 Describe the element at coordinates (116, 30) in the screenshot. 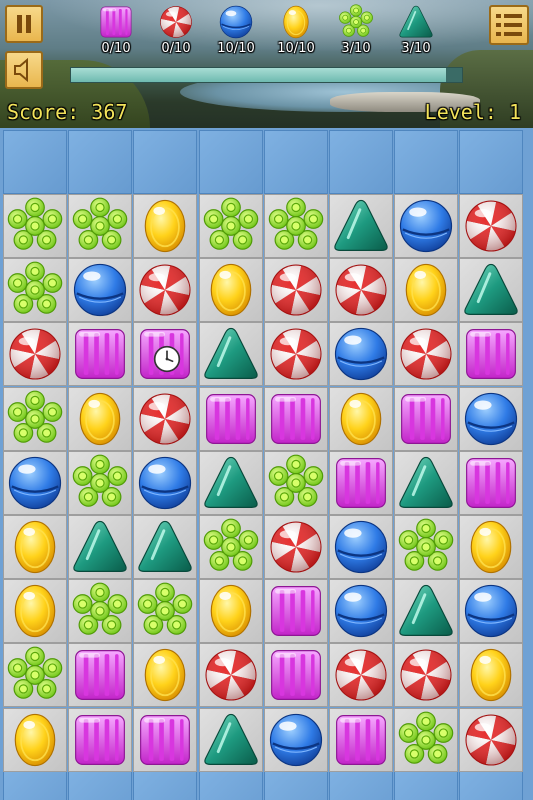

I see `goal-pink-striped: 0/10` at that location.